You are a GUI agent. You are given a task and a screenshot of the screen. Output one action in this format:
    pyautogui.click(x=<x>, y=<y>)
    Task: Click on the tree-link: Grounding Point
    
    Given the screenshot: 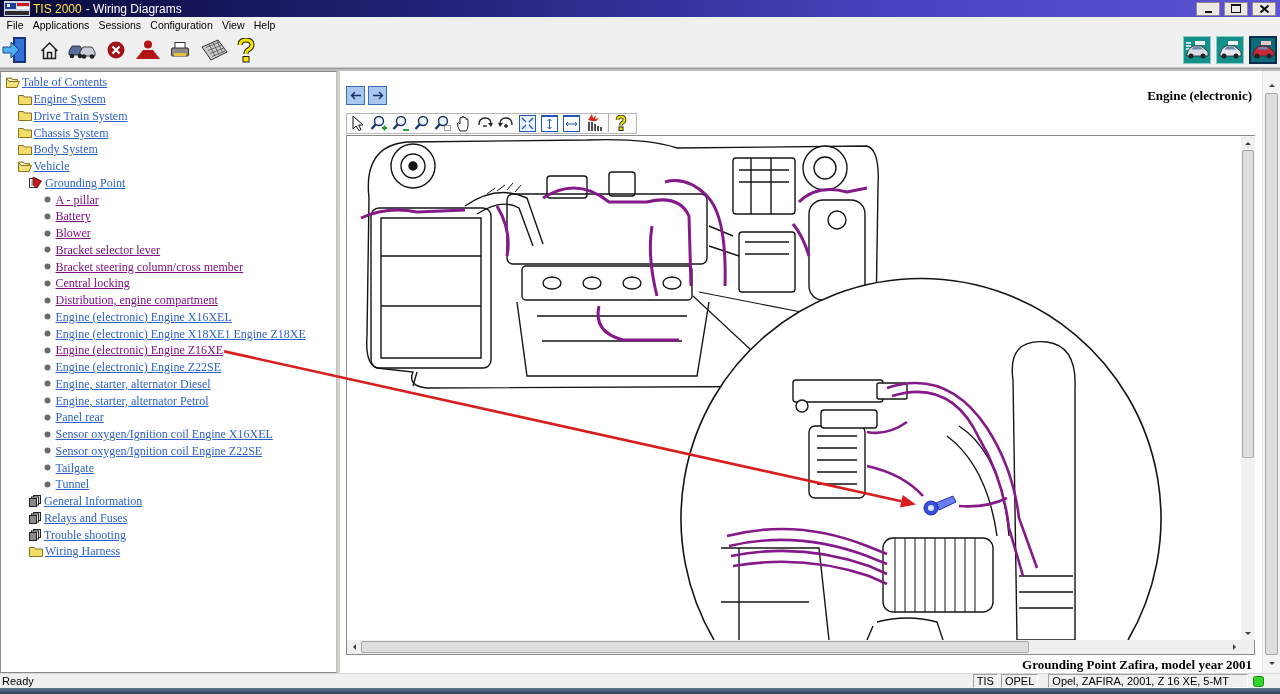 What is the action you would take?
    pyautogui.click(x=85, y=182)
    